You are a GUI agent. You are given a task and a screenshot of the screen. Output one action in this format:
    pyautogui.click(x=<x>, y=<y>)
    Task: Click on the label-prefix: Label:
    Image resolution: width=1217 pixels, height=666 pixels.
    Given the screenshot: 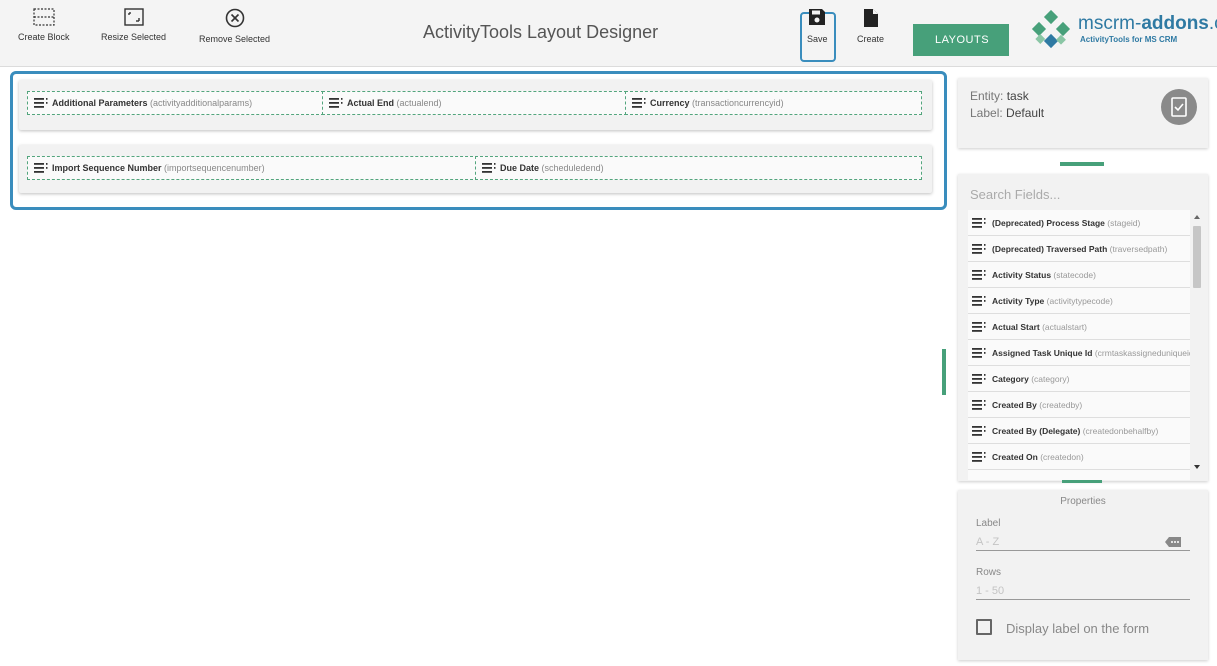 What is the action you would take?
    pyautogui.click(x=986, y=113)
    